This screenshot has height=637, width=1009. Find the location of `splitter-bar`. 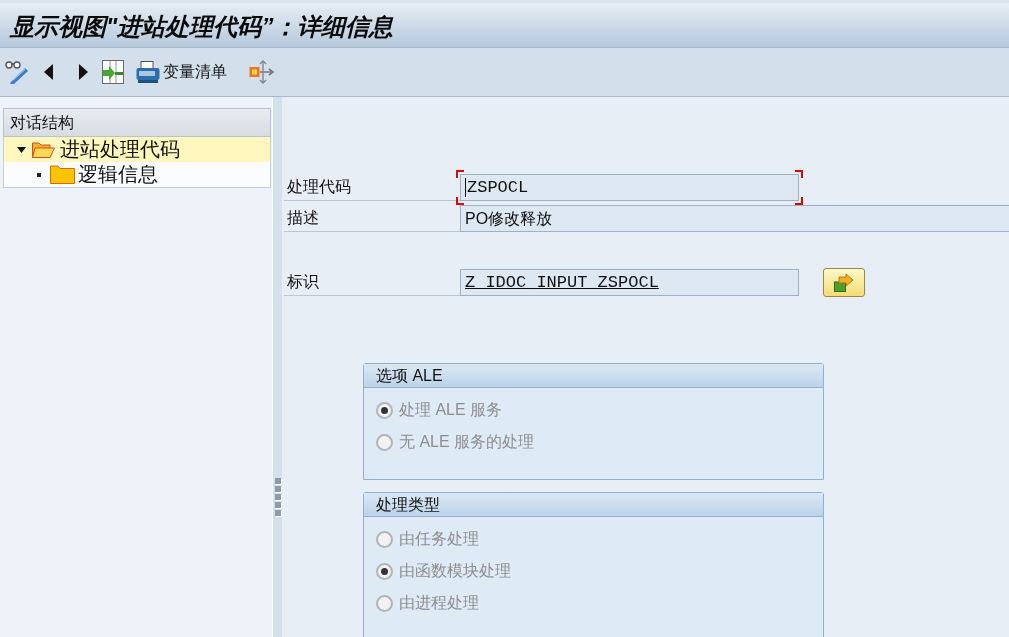

splitter-bar is located at coordinates (277, 367).